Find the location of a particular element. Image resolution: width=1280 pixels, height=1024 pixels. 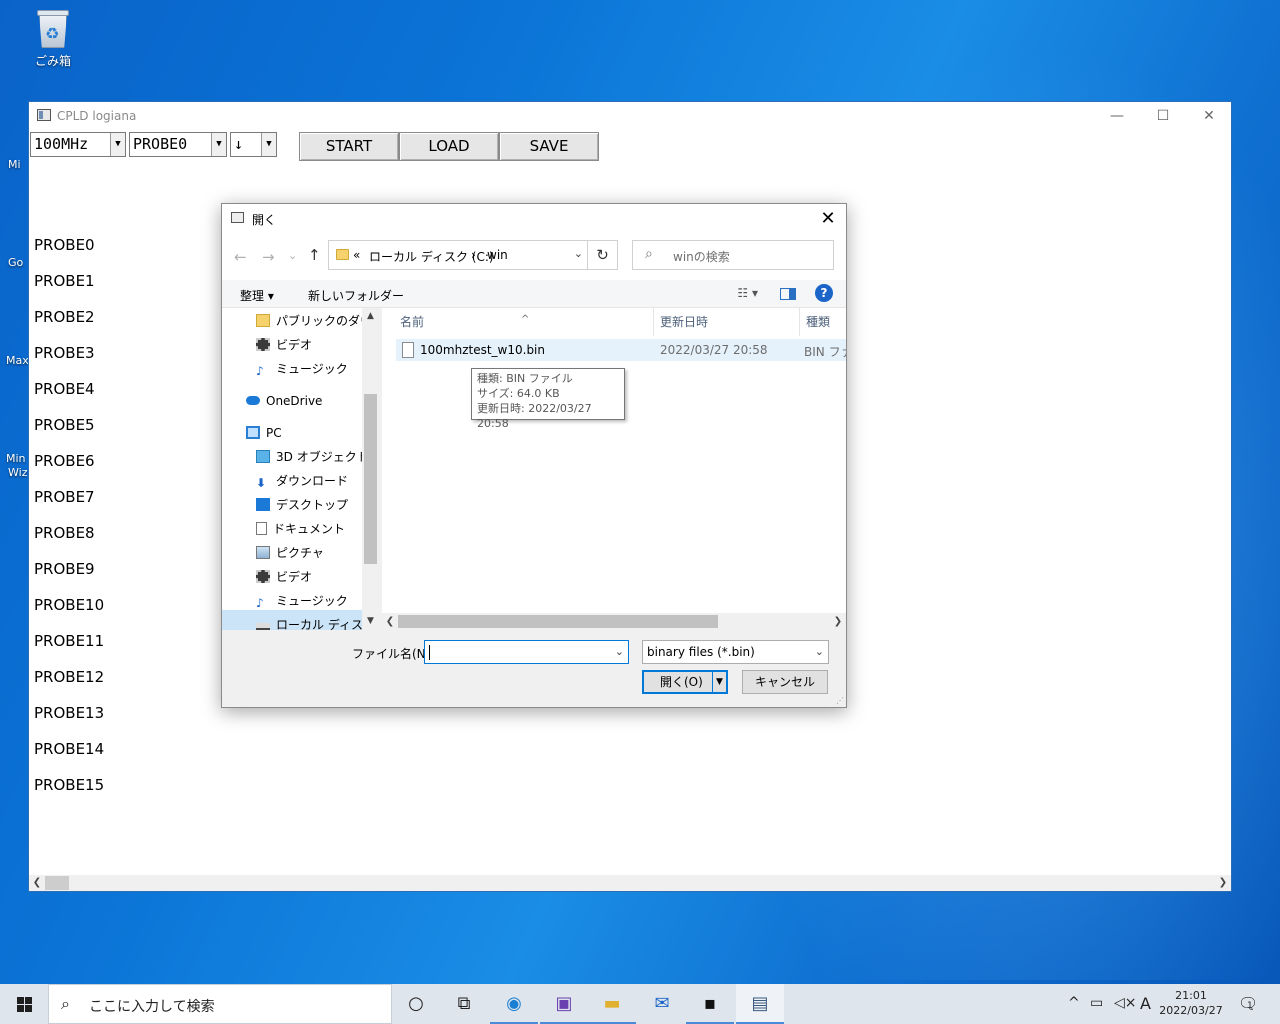

mail-icon: ✉ is located at coordinates (662, 1004).